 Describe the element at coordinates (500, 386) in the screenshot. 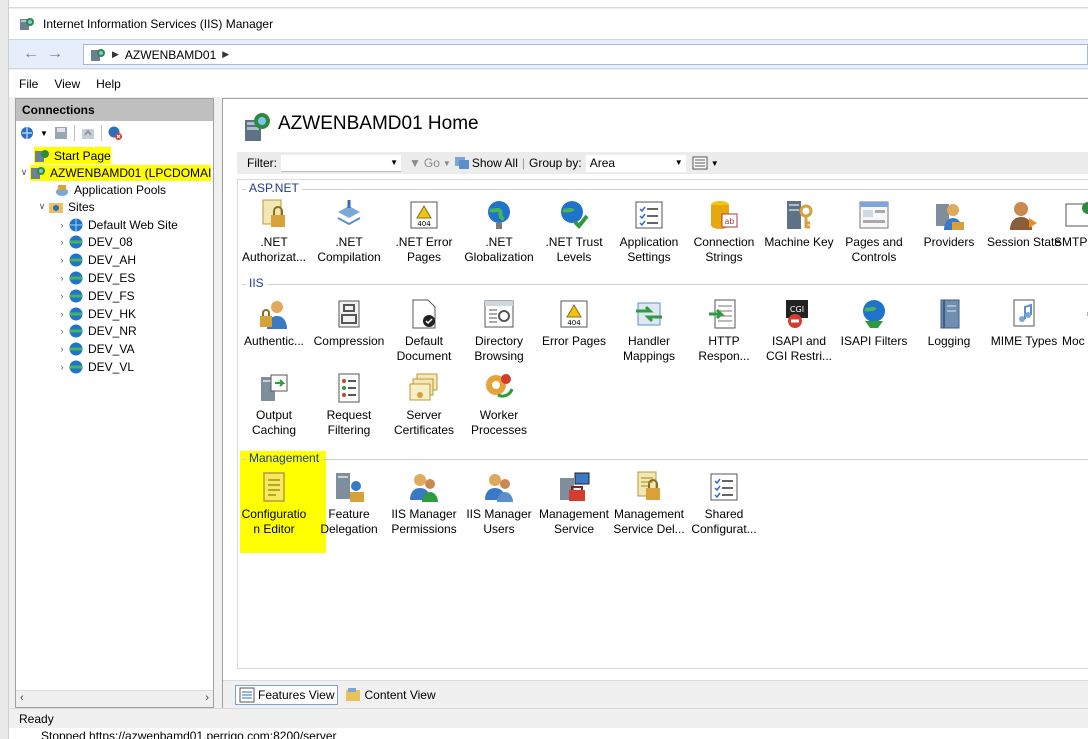

I see `worker-processes-icon` at that location.